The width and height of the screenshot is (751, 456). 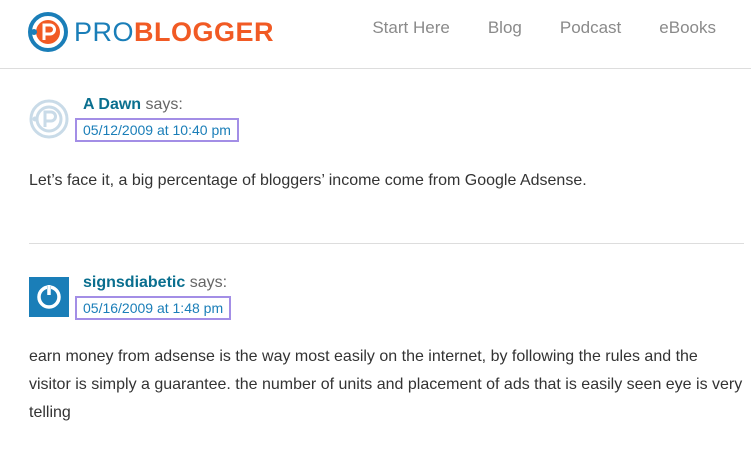 I want to click on comment-author: A Dawn, so click(x=112, y=104).